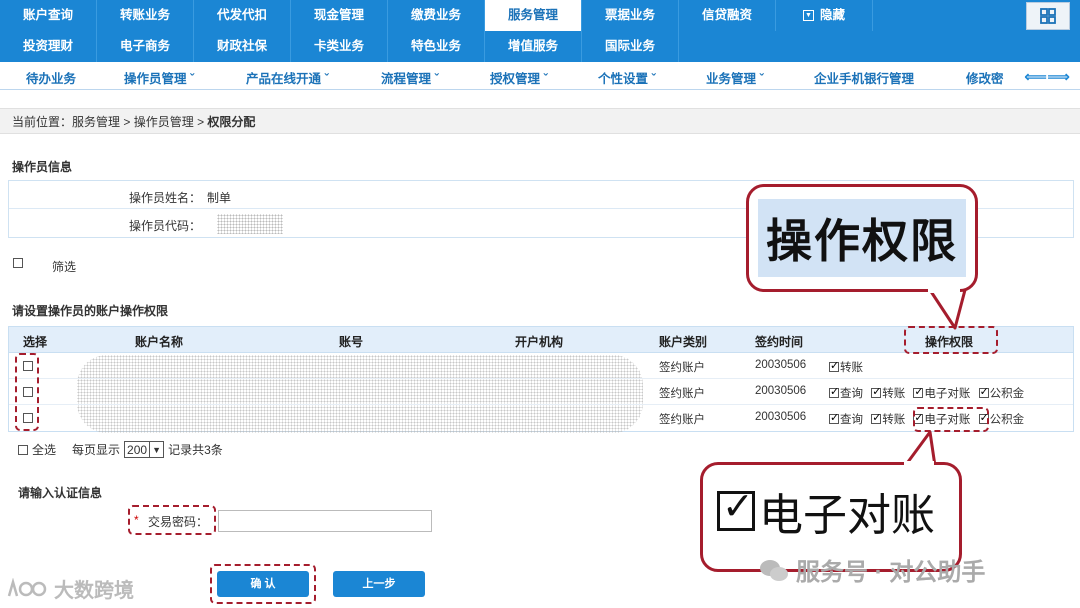  I want to click on callout-permissions: 操作权限, so click(862, 238).